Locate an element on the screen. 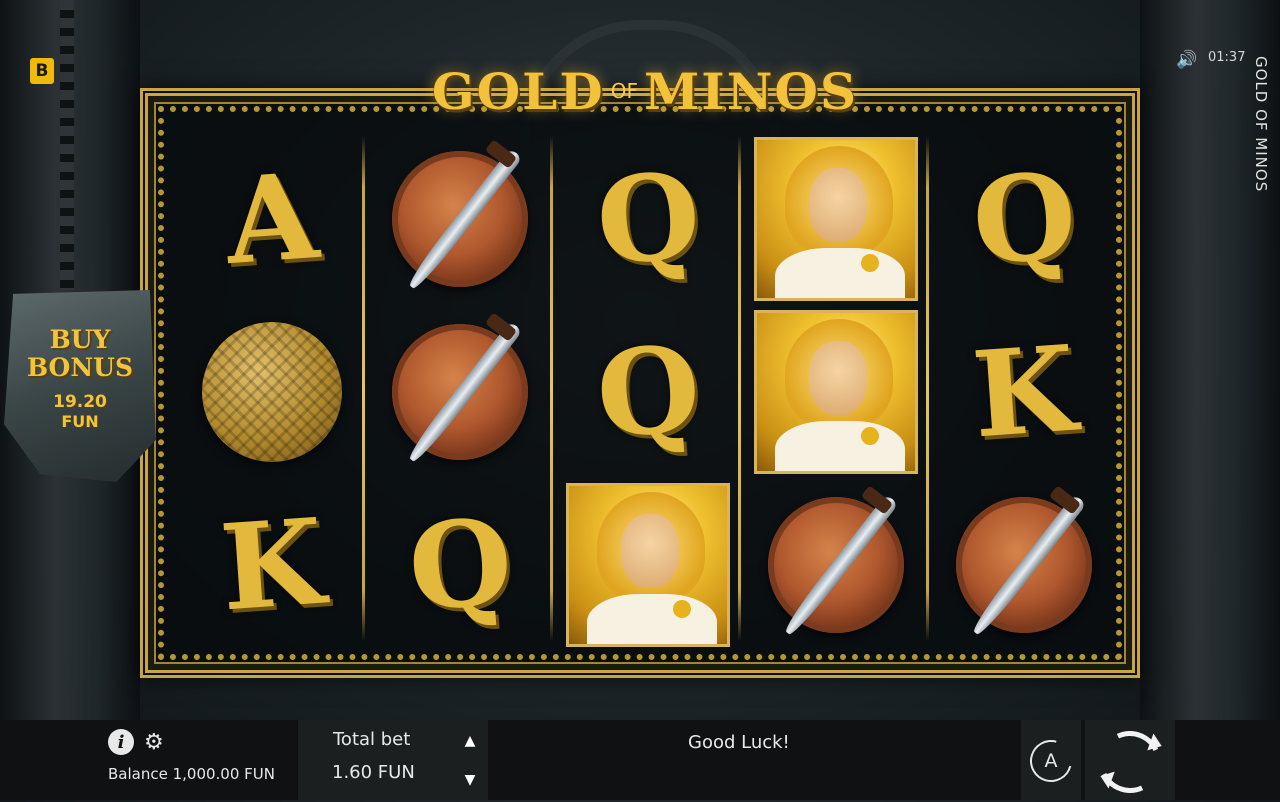  autoplay-label: A is located at coordinates (1051, 761).